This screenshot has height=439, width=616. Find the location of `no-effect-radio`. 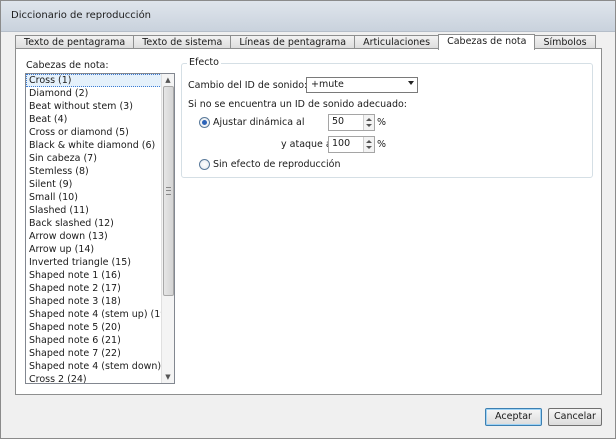

no-effect-radio is located at coordinates (204, 164).